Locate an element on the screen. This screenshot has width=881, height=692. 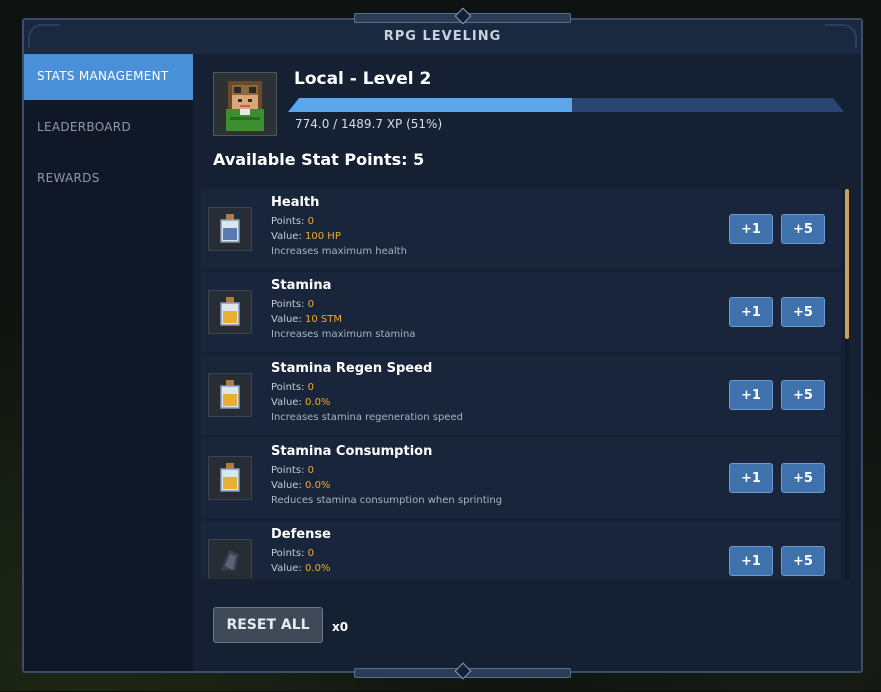
stat-value: Value: 10 STM is located at coordinates (307, 319).